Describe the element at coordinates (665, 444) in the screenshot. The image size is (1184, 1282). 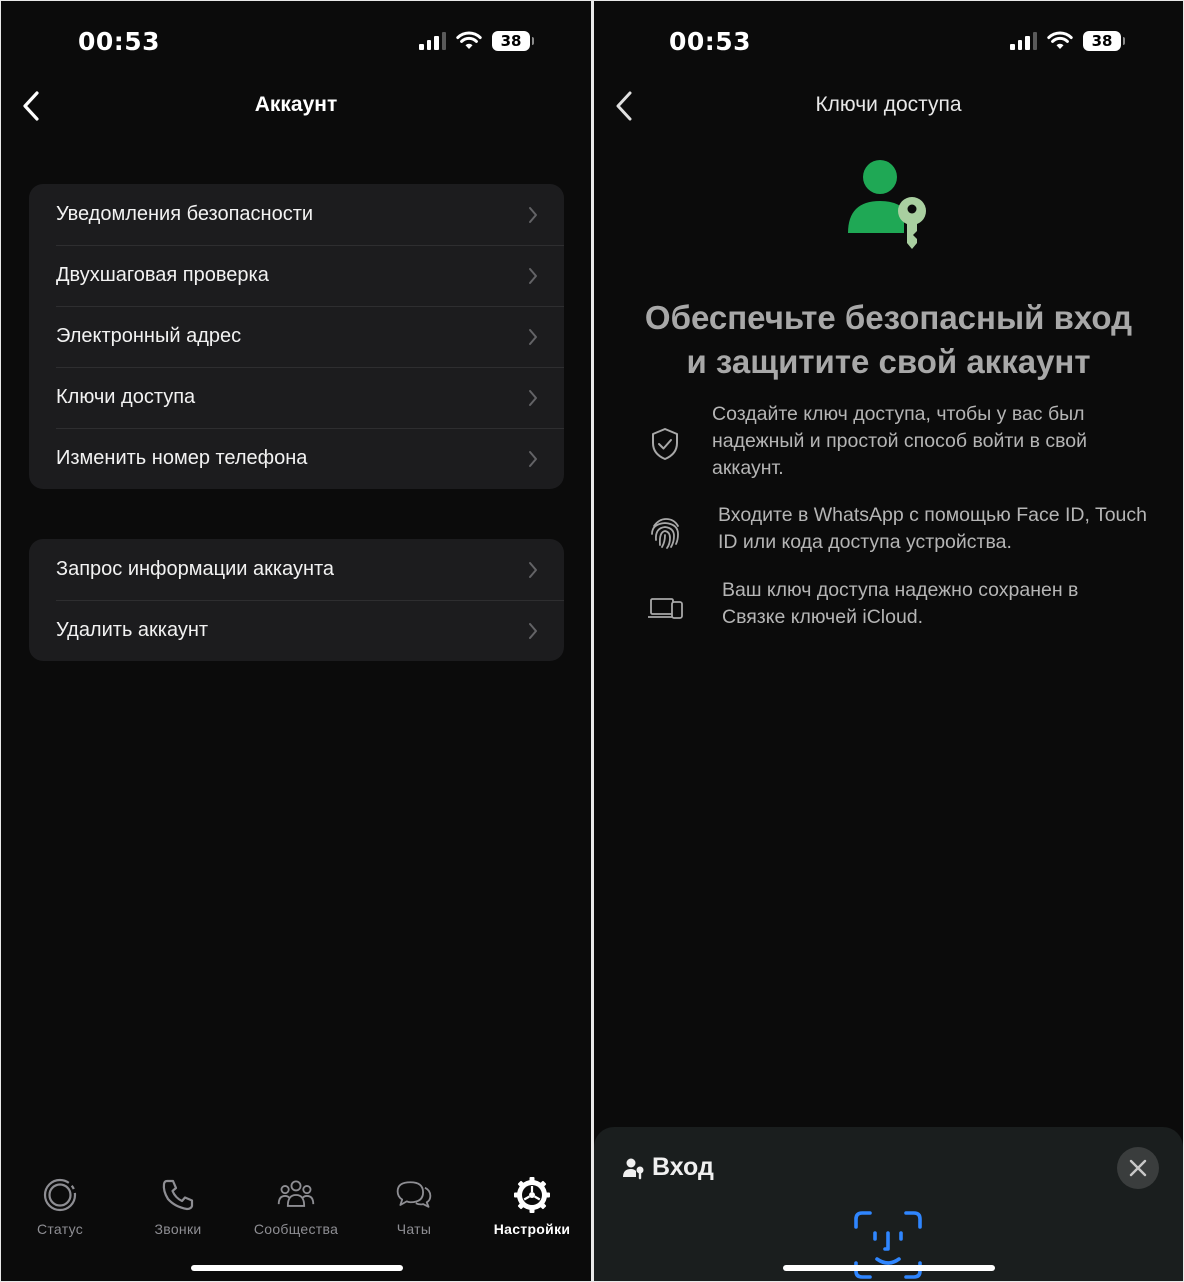
I see `shield-check-icon` at that location.